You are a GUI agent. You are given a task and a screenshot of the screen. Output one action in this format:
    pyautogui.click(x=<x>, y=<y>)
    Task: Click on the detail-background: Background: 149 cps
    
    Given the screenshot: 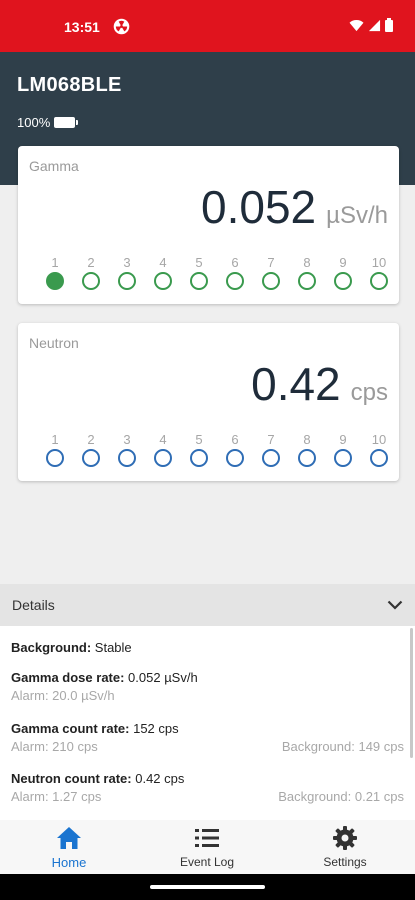 What is the action you would take?
    pyautogui.click(x=342, y=746)
    